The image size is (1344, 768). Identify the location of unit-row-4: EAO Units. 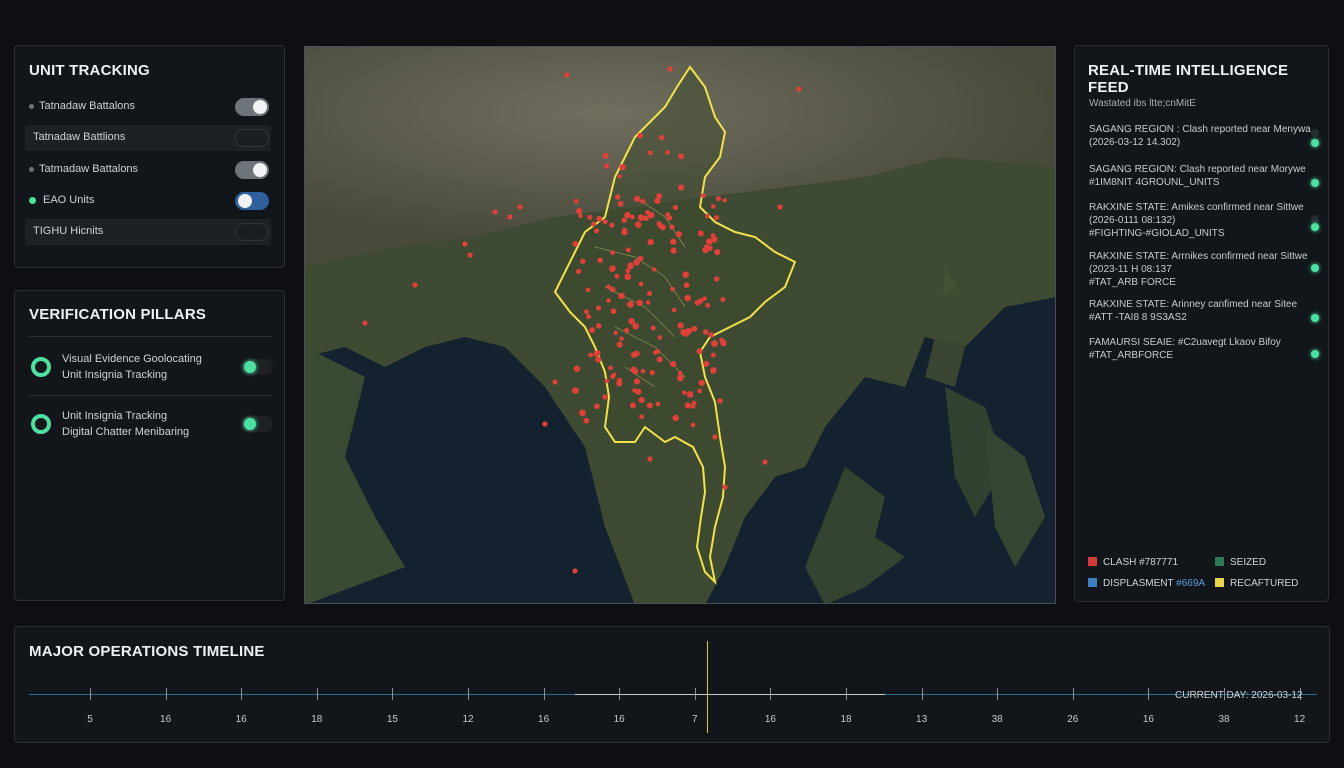
(148, 201).